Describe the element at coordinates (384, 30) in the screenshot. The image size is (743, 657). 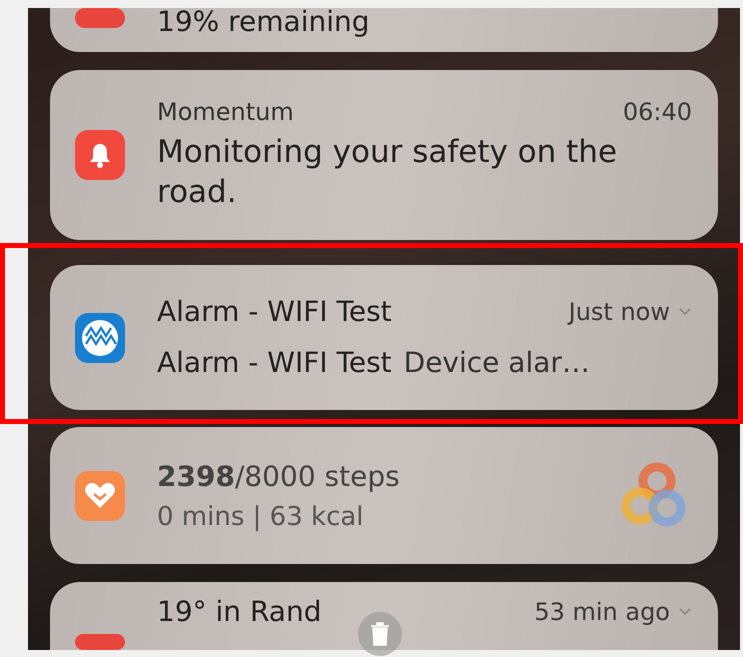
I see `notification-card: 19% remaining` at that location.